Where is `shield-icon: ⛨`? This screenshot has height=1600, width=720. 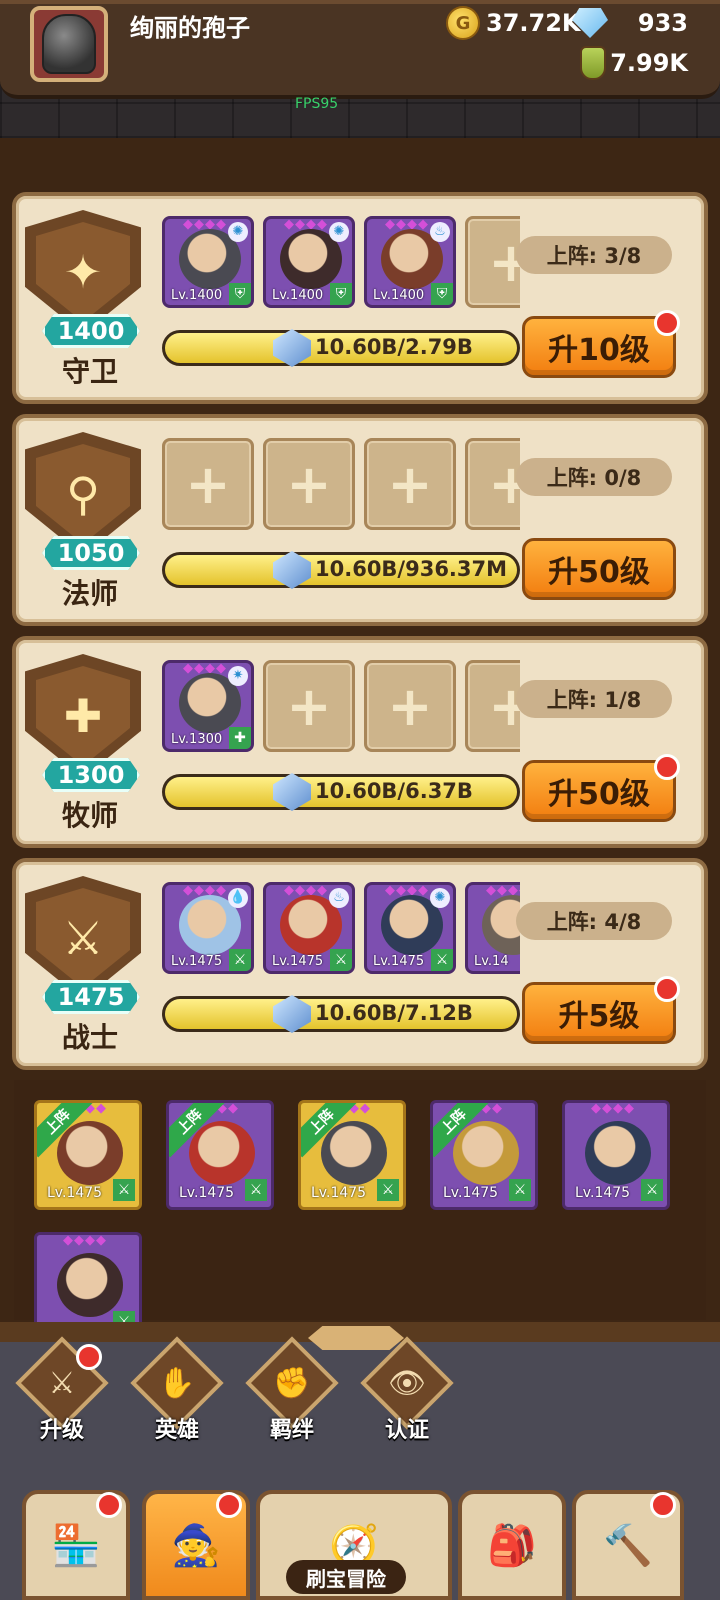 shield-icon: ⛨ is located at coordinates (240, 294).